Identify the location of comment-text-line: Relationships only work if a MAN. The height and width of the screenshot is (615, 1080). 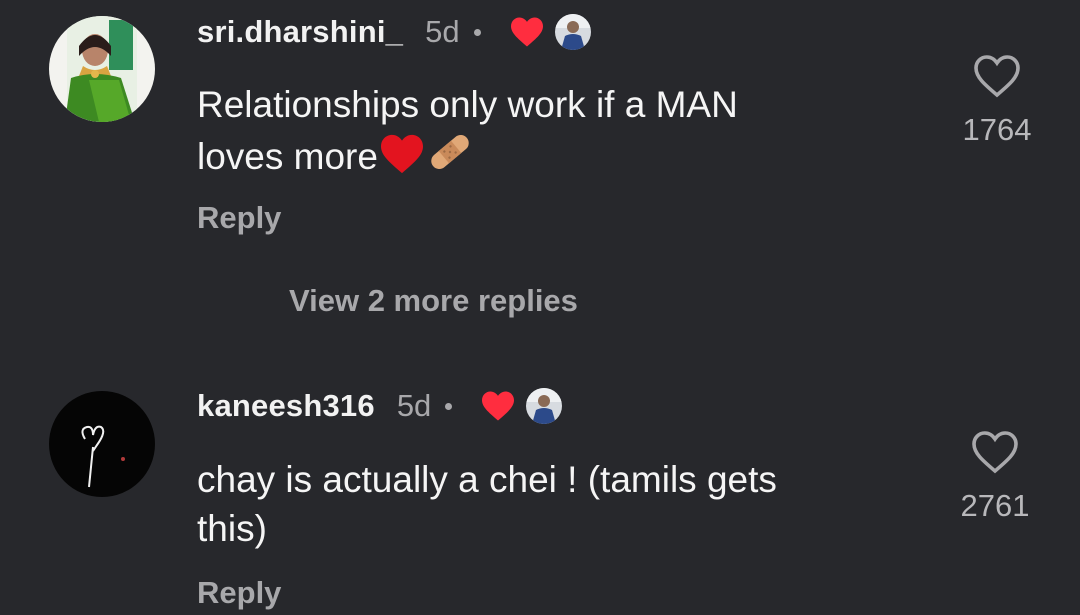
(467, 104).